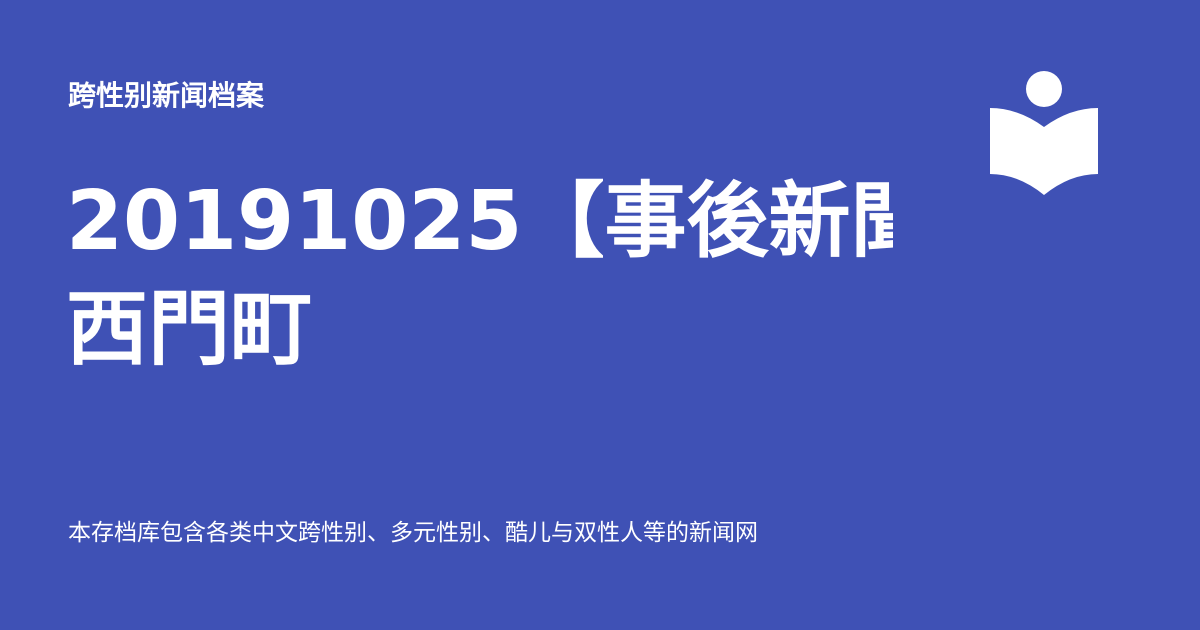 The image size is (1200, 630). I want to click on book-reader-icon, so click(1044, 136).